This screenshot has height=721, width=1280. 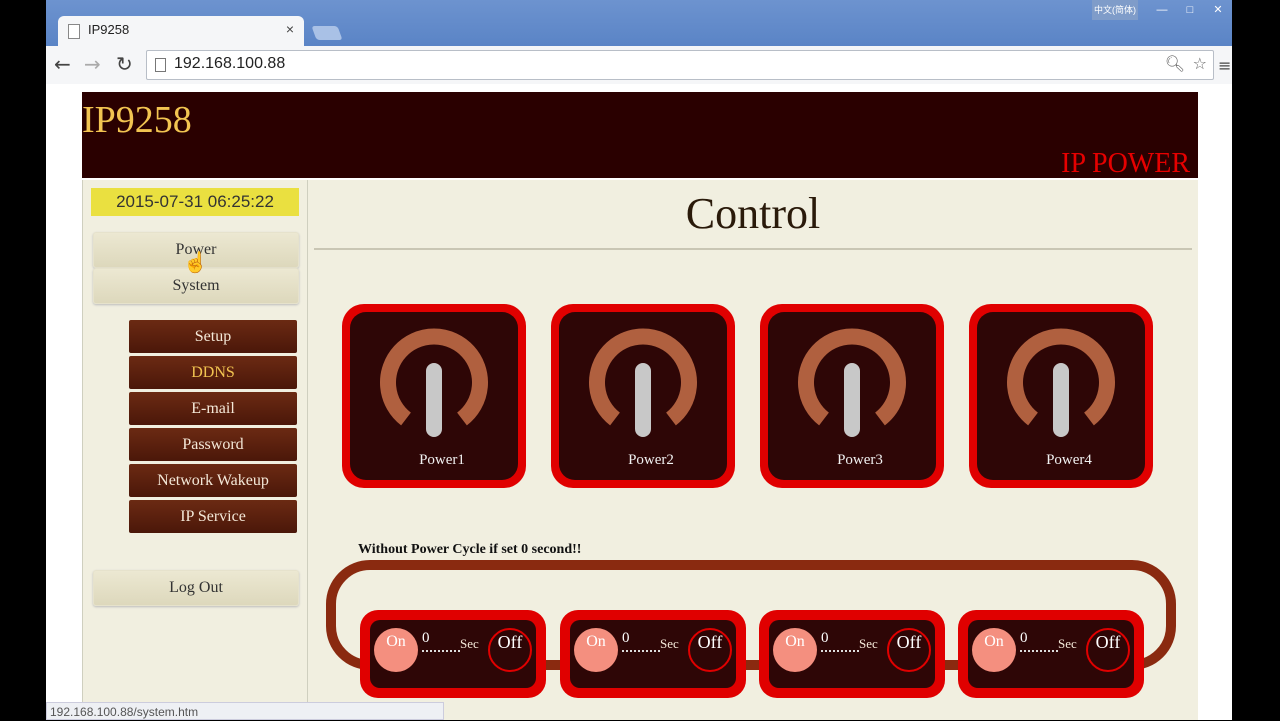 What do you see at coordinates (213, 408) in the screenshot?
I see `submenu-email: E-mail` at bounding box center [213, 408].